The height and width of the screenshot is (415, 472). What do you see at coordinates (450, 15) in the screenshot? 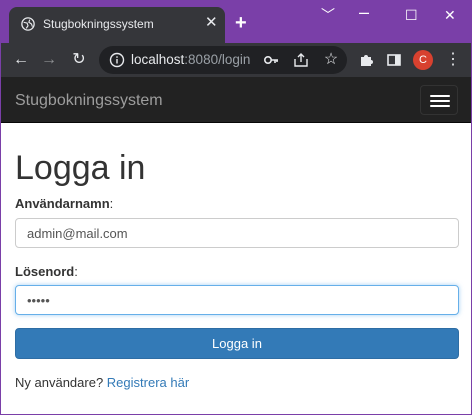
I see `close-window-icon: ✕` at bounding box center [450, 15].